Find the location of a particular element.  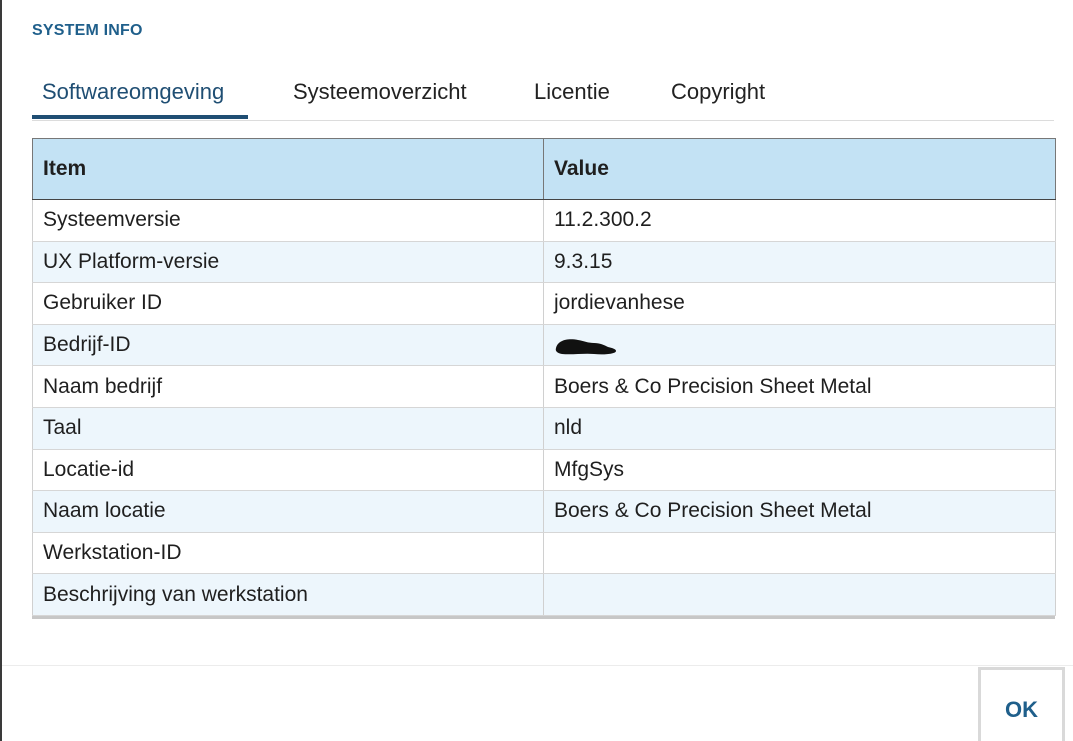

cell-value: 9.3.15 is located at coordinates (799, 262).